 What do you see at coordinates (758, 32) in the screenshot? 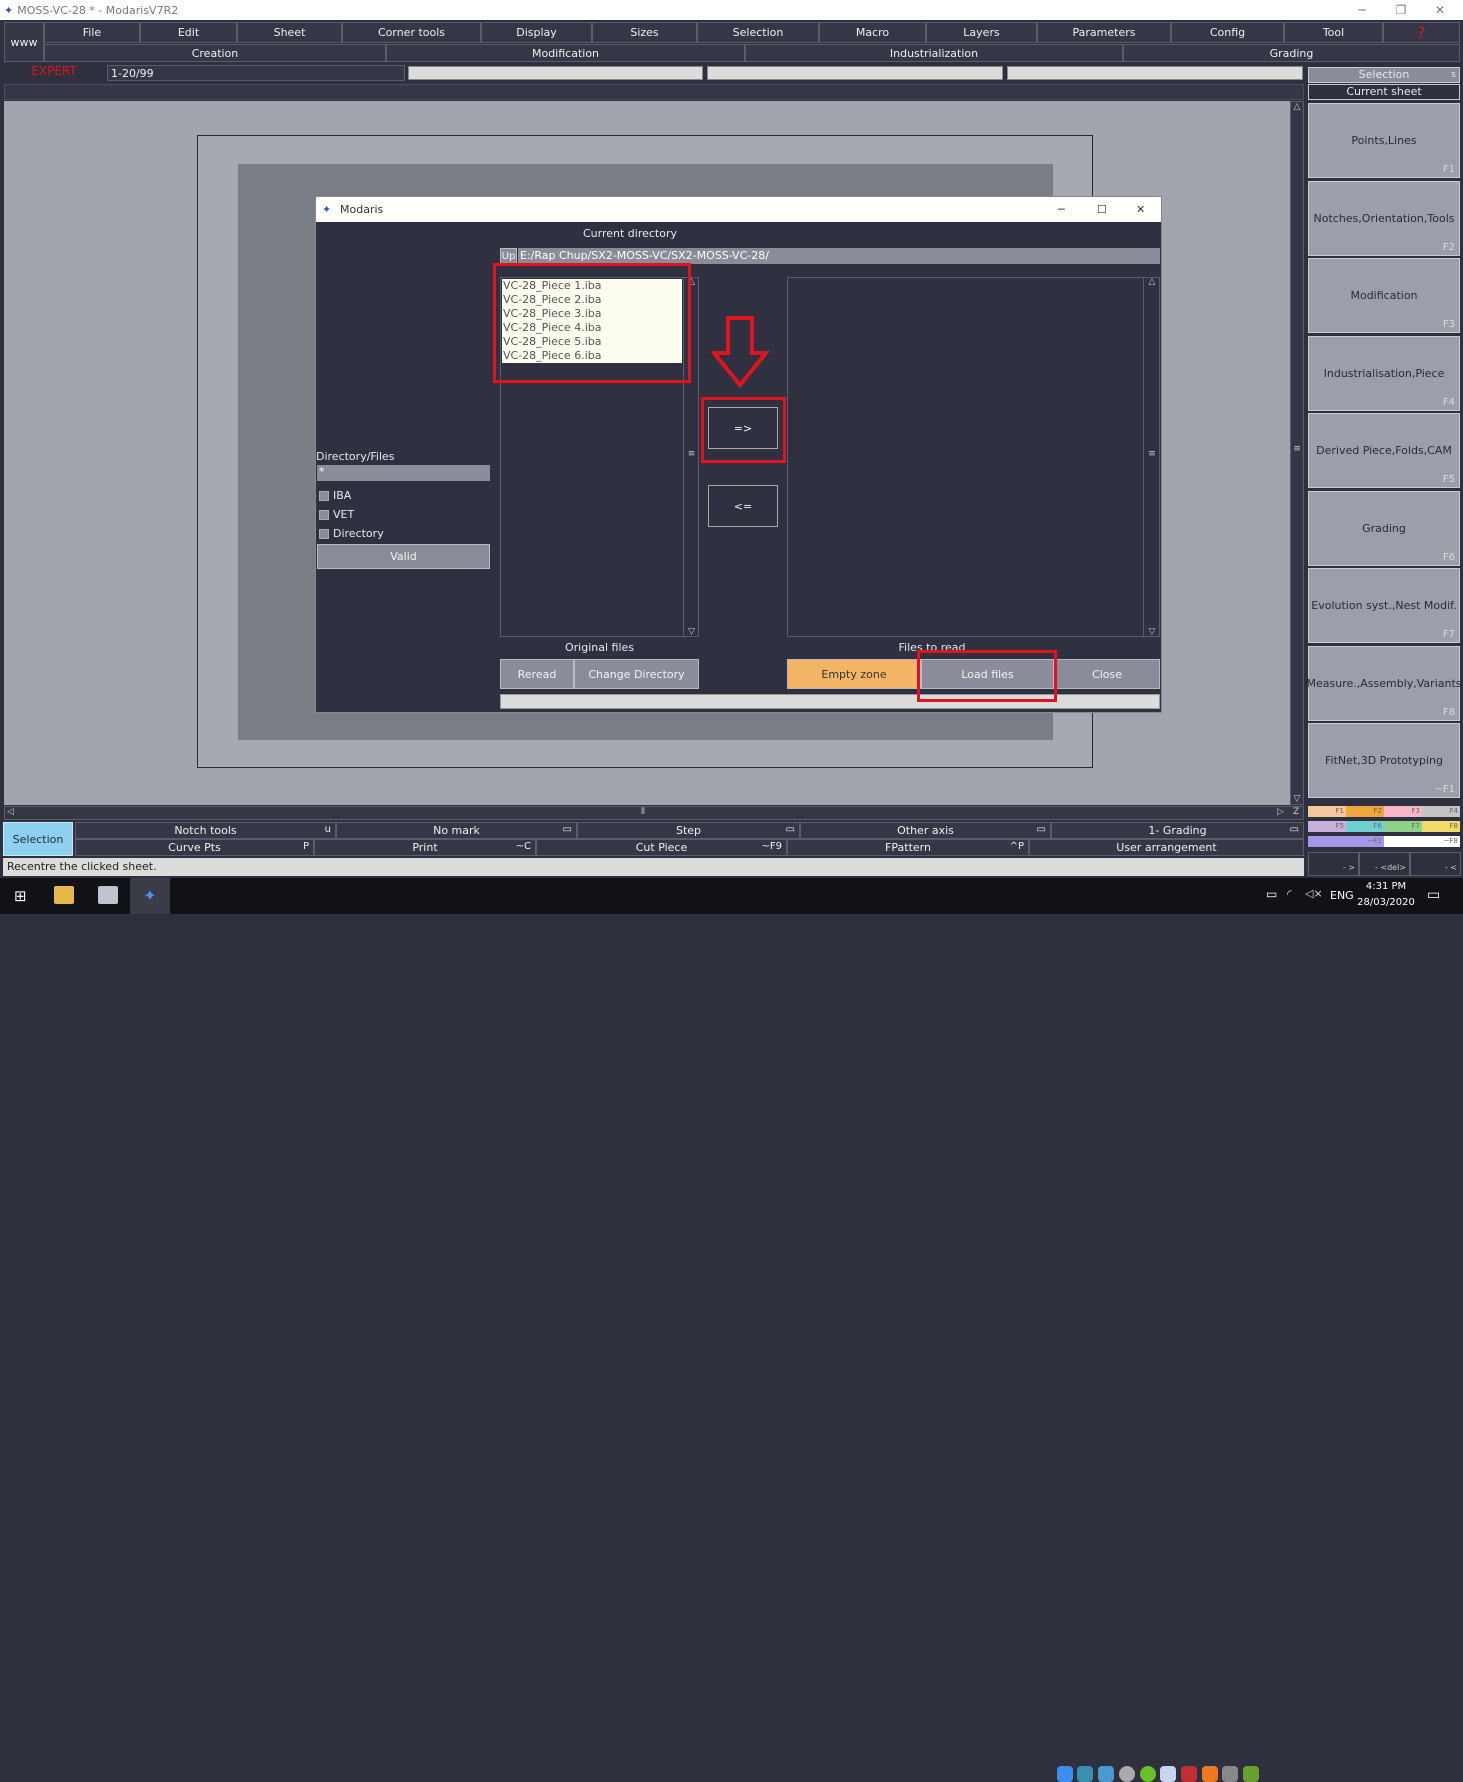
I see `menu-selection: Selection` at bounding box center [758, 32].